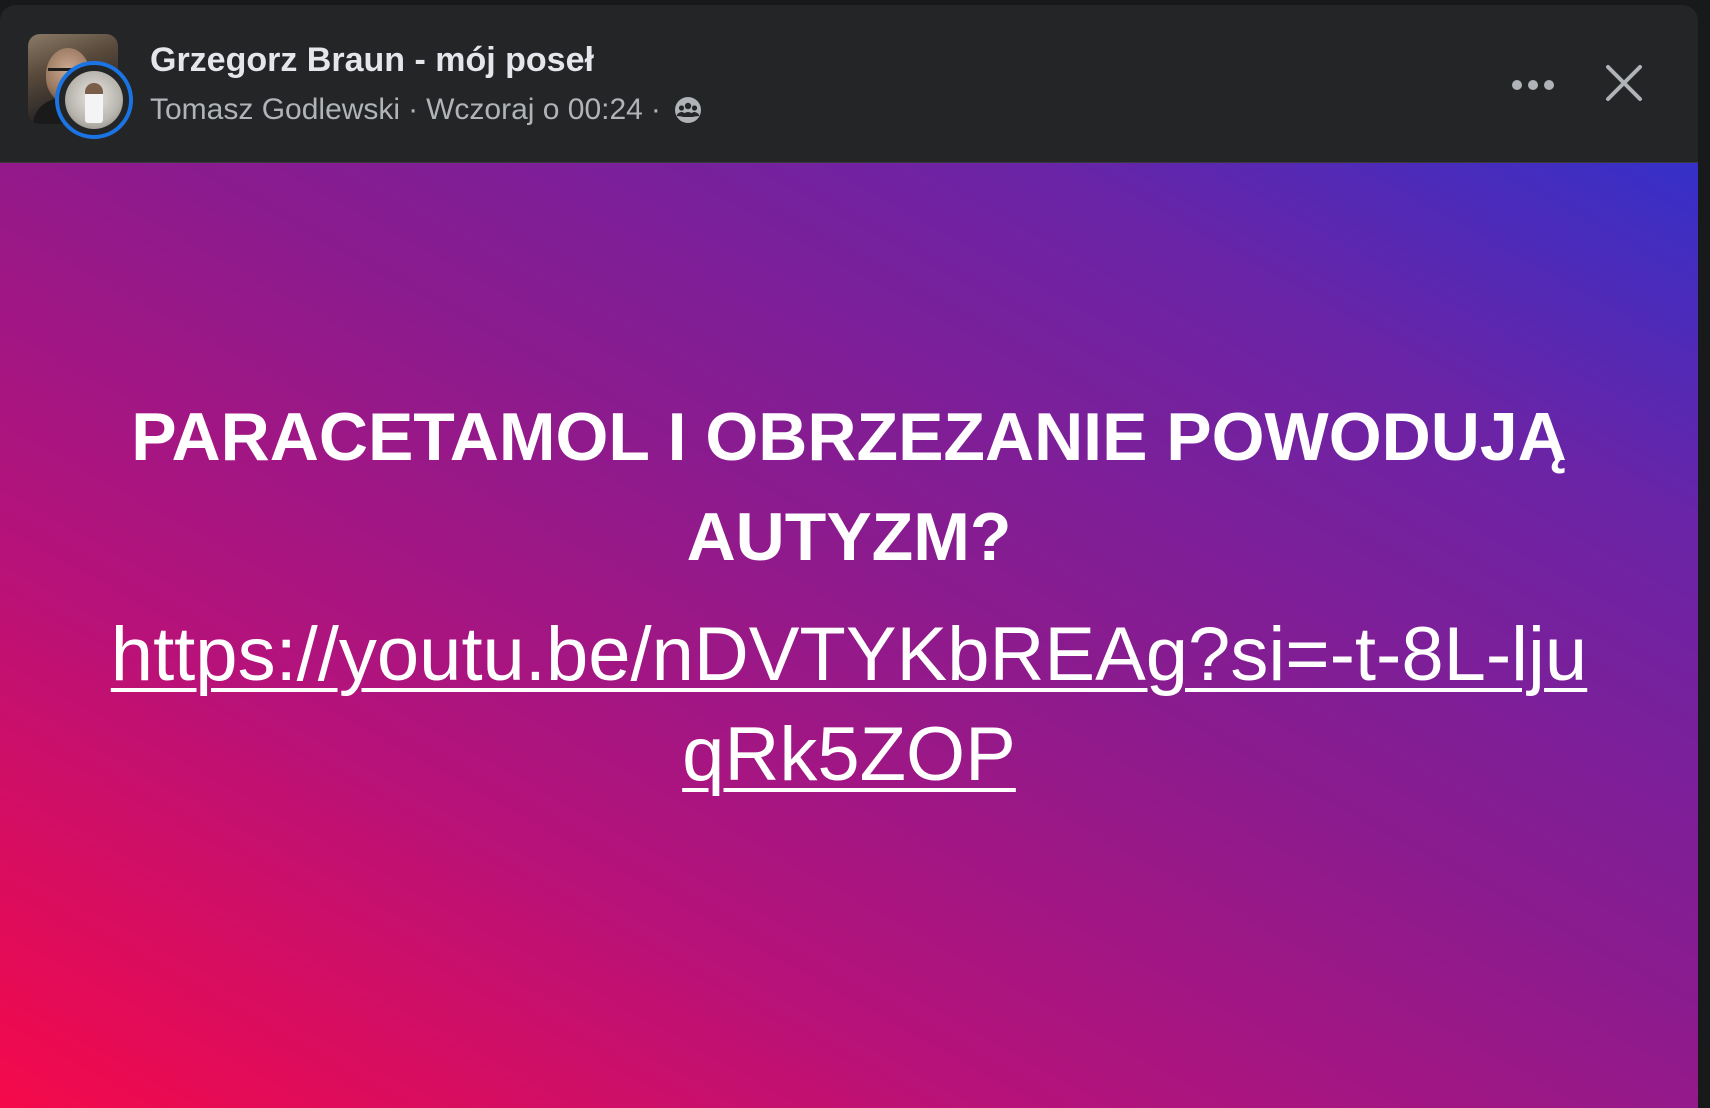 The height and width of the screenshot is (1108, 1710). I want to click on author-name: Tomasz Godlewski, so click(275, 110).